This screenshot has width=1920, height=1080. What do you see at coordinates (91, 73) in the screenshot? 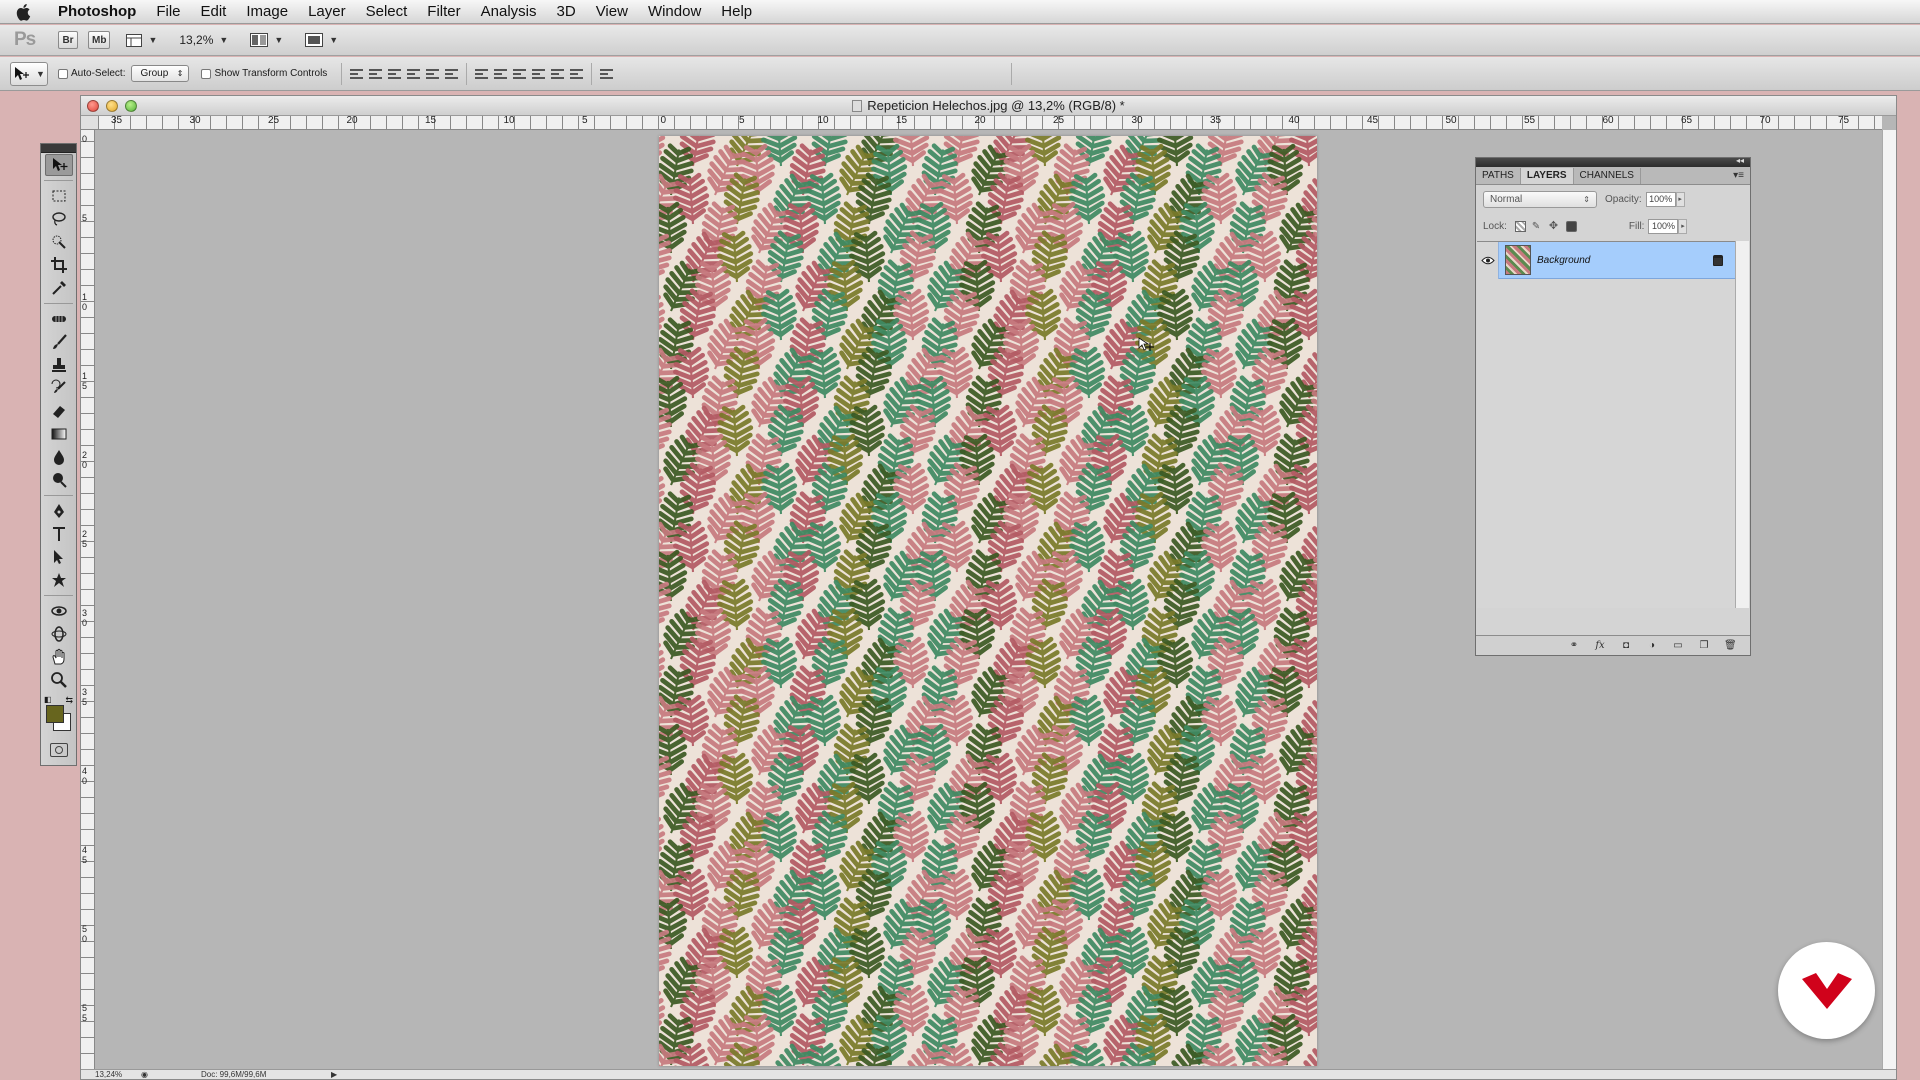
I see `auto-select-checkbox: Auto-Select:` at bounding box center [91, 73].